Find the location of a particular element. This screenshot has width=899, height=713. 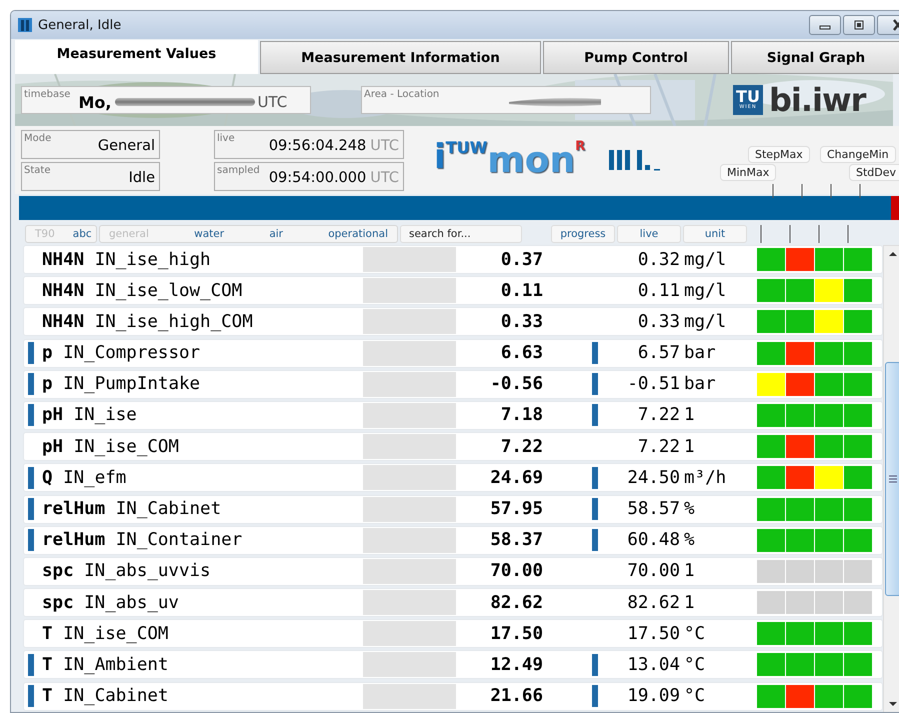

live-value: 17.50 is located at coordinates (653, 634).